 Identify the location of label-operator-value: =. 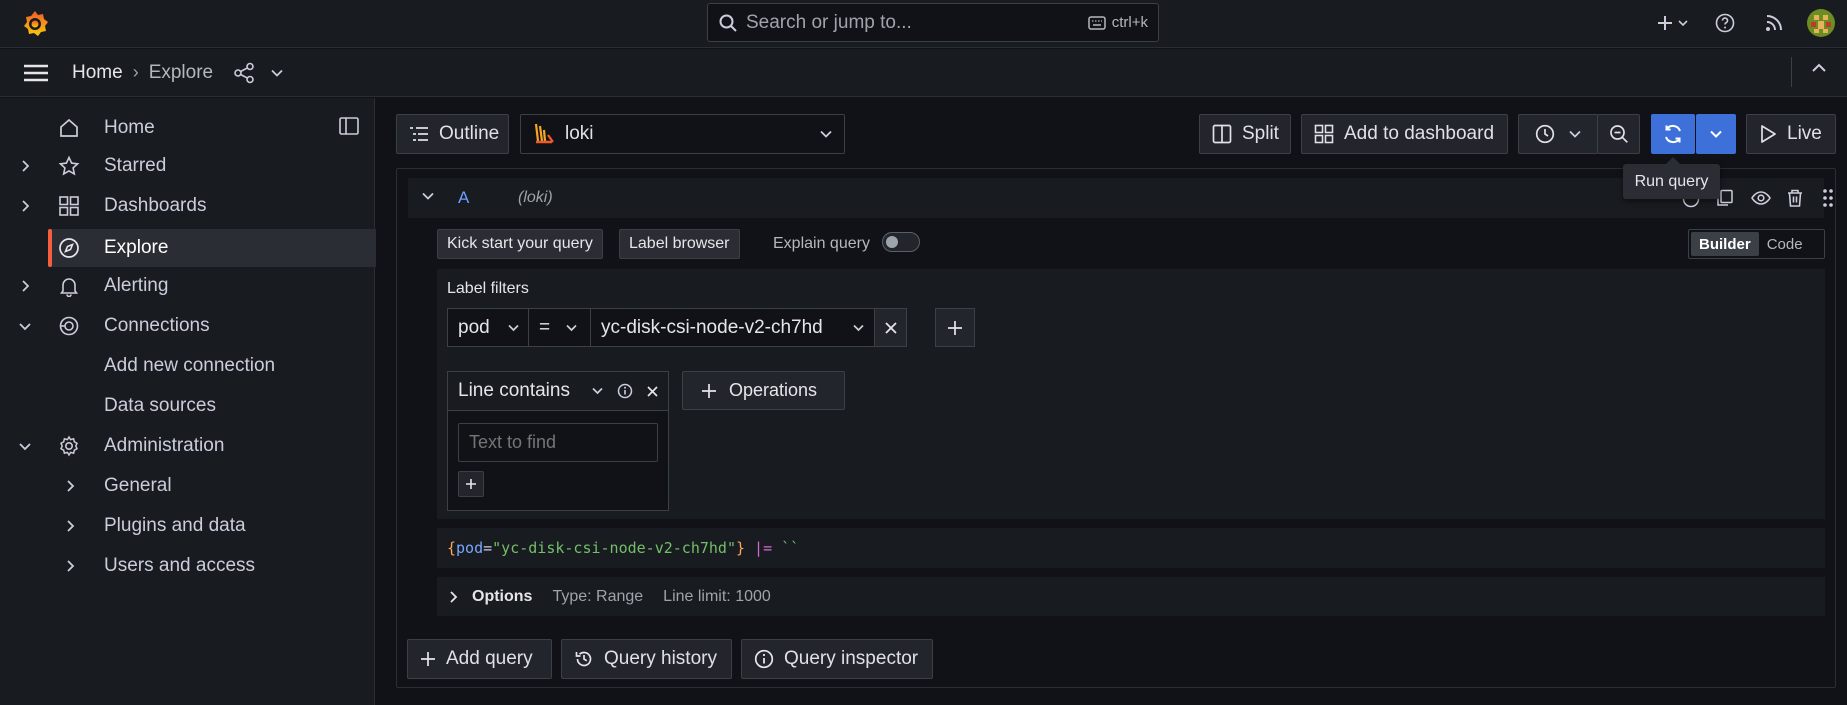
(545, 327).